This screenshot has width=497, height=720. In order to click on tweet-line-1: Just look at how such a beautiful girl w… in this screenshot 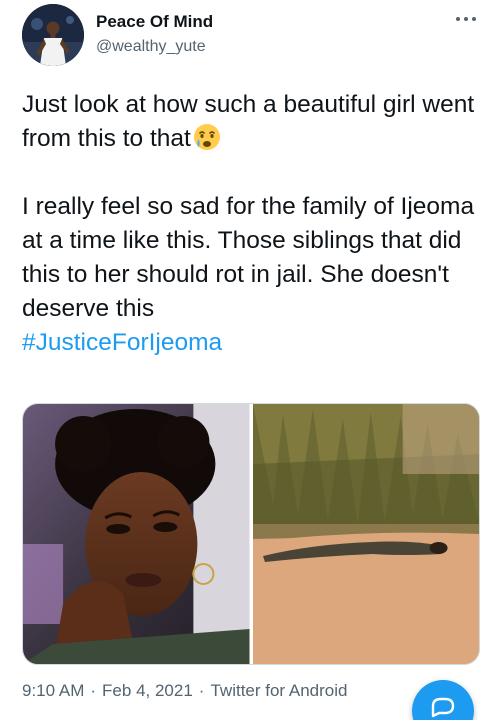, I will do `click(248, 121)`.